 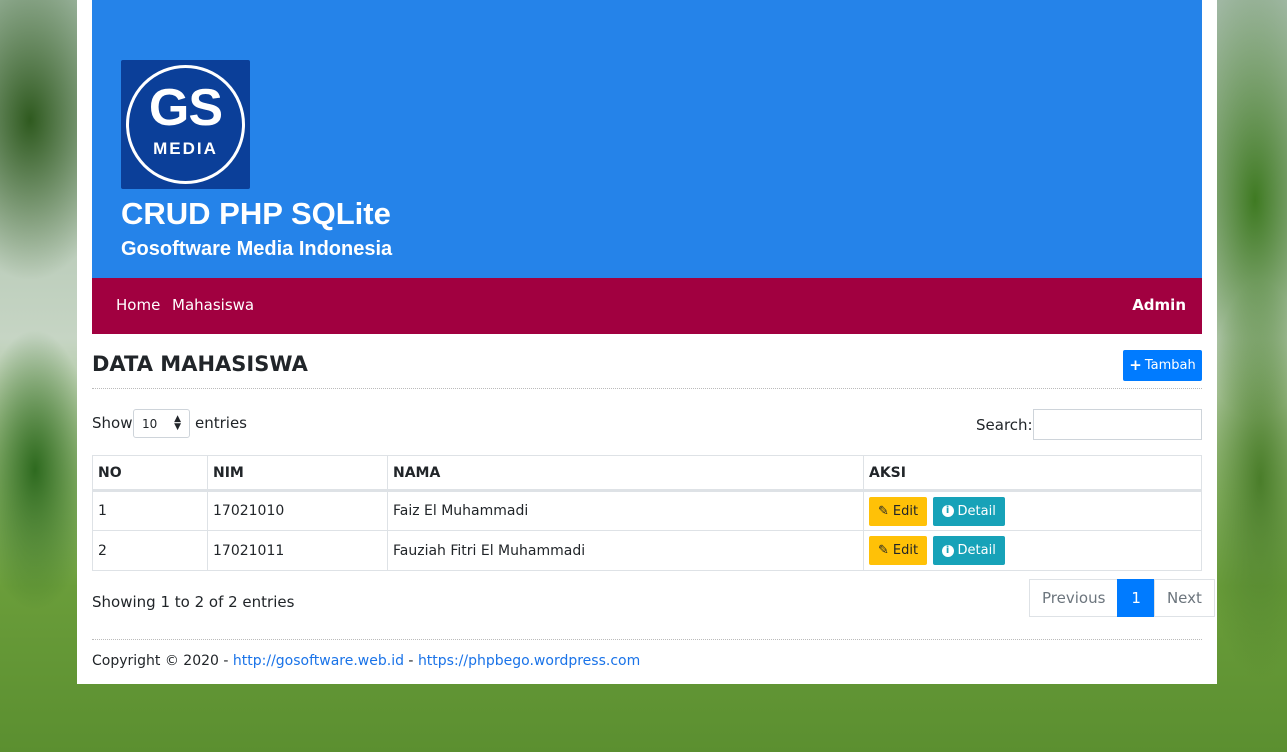 What do you see at coordinates (150, 424) in the screenshot?
I see `entries-select-value: 10` at bounding box center [150, 424].